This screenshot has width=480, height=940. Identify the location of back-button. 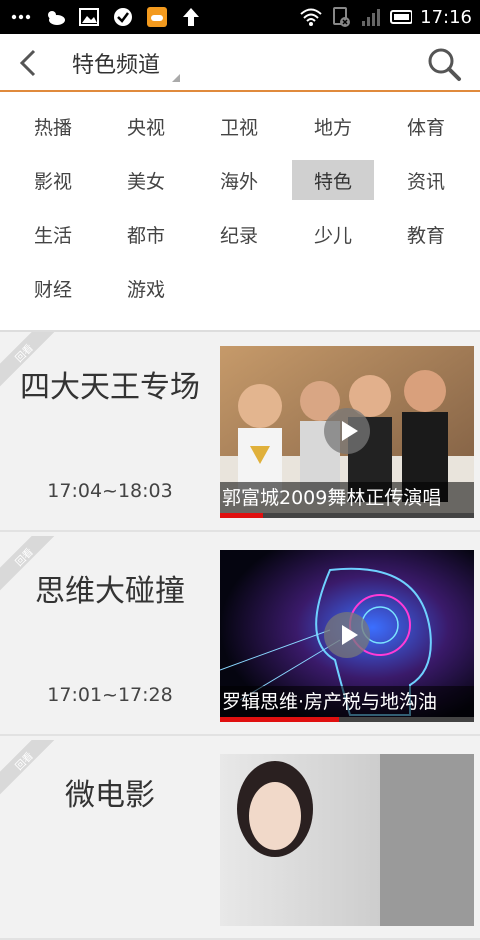
(29, 63).